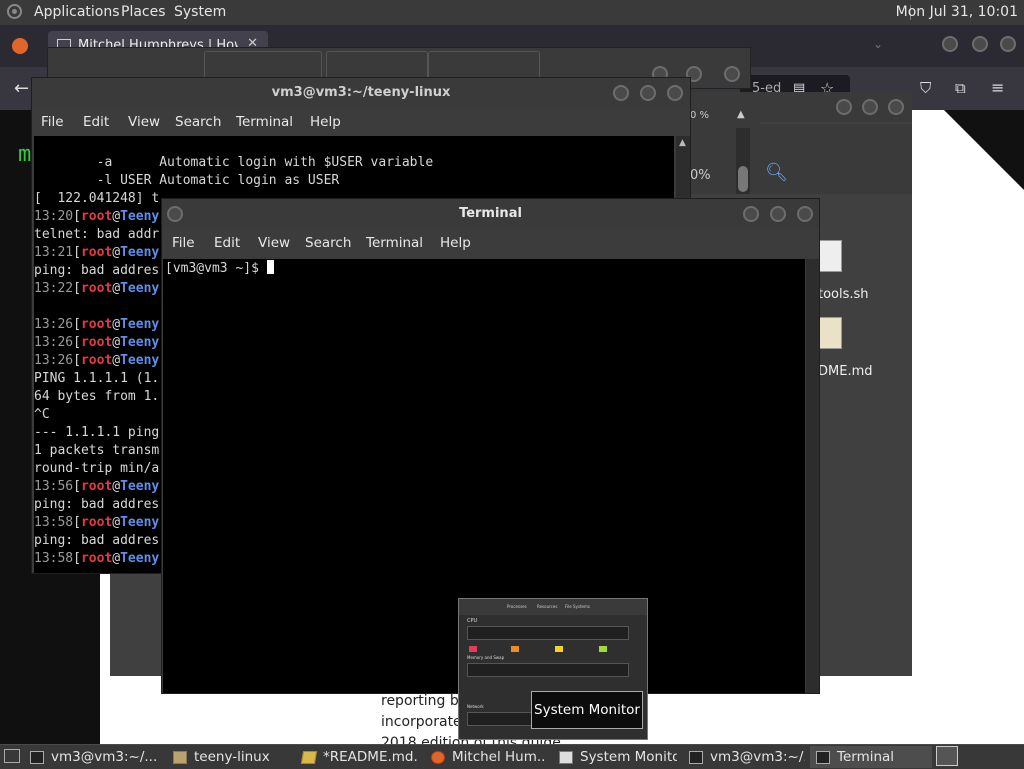  What do you see at coordinates (700, 115) in the screenshot?
I see `percent-value: 0 %` at bounding box center [700, 115].